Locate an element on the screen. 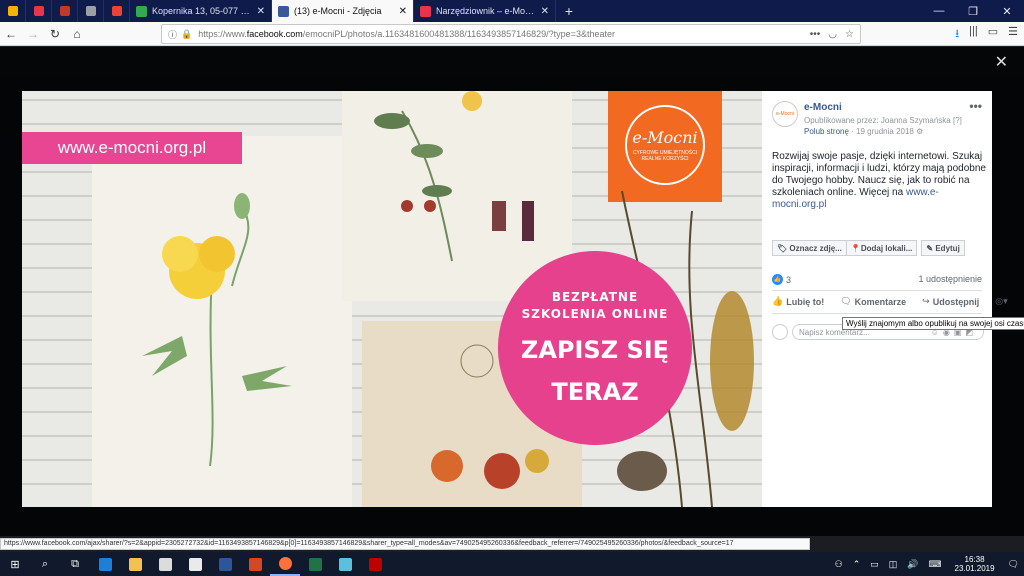 This screenshot has height=576, width=1024. people-icon: ⚇ is located at coordinates (839, 564).